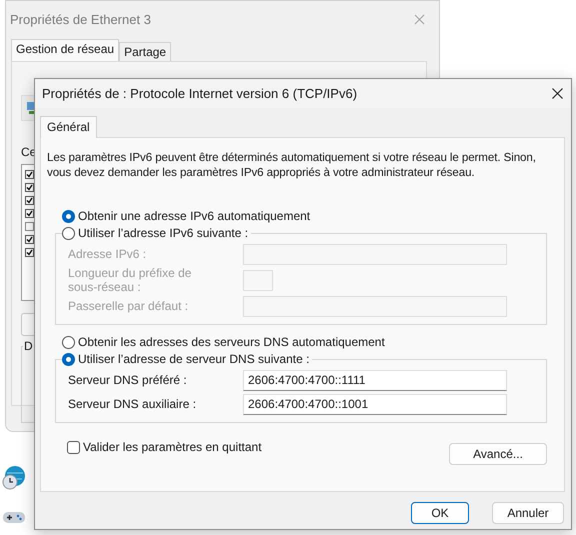 This screenshot has width=576, height=535. Describe the element at coordinates (155, 233) in the screenshot. I see `radio-button: Utiliser l’adresse IPv6 suivante :` at that location.